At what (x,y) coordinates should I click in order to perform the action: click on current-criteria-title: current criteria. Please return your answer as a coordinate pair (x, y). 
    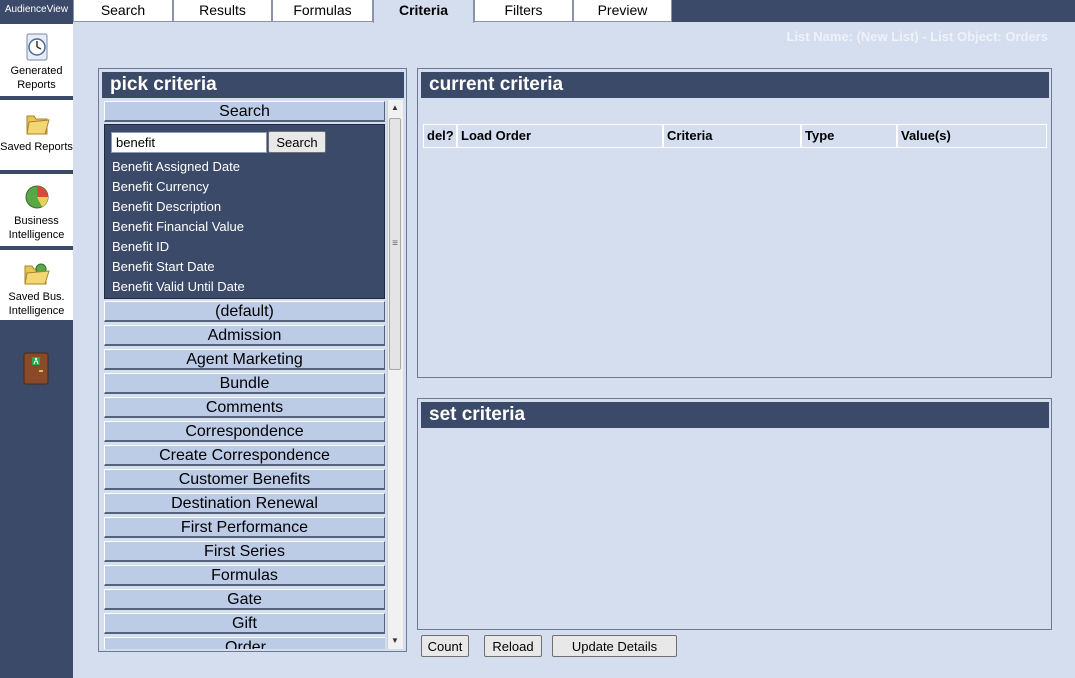
    Looking at the image, I should click on (735, 85).